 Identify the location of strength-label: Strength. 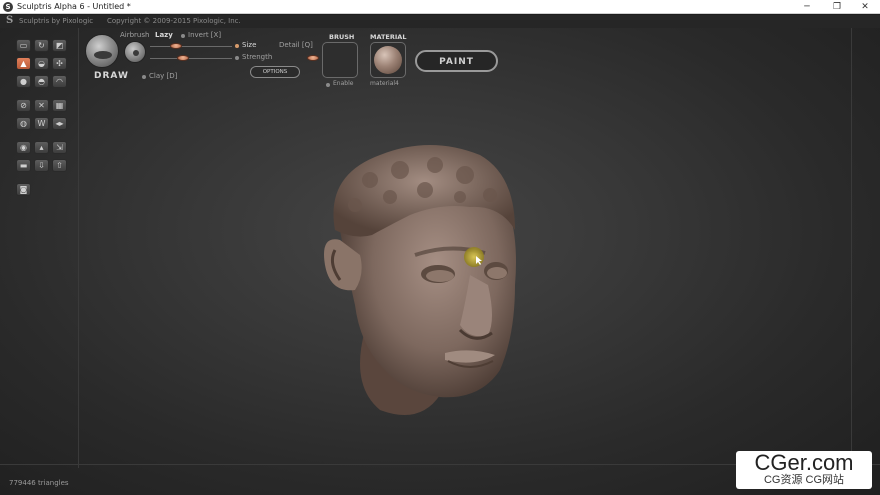
(257, 57).